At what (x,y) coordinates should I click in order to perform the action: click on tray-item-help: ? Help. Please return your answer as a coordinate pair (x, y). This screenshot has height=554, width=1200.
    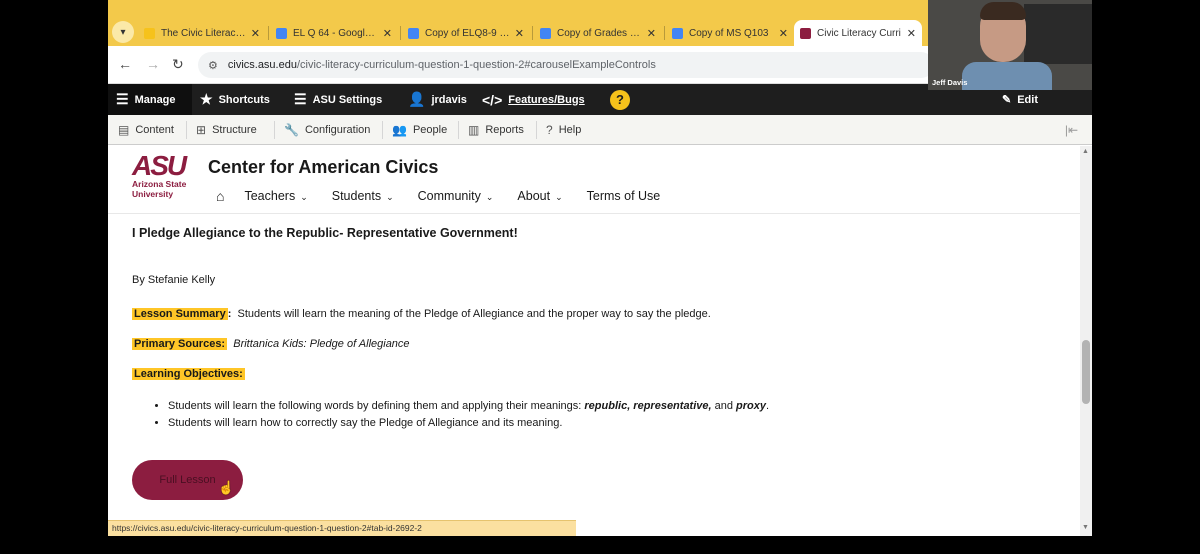
    Looking at the image, I should click on (563, 130).